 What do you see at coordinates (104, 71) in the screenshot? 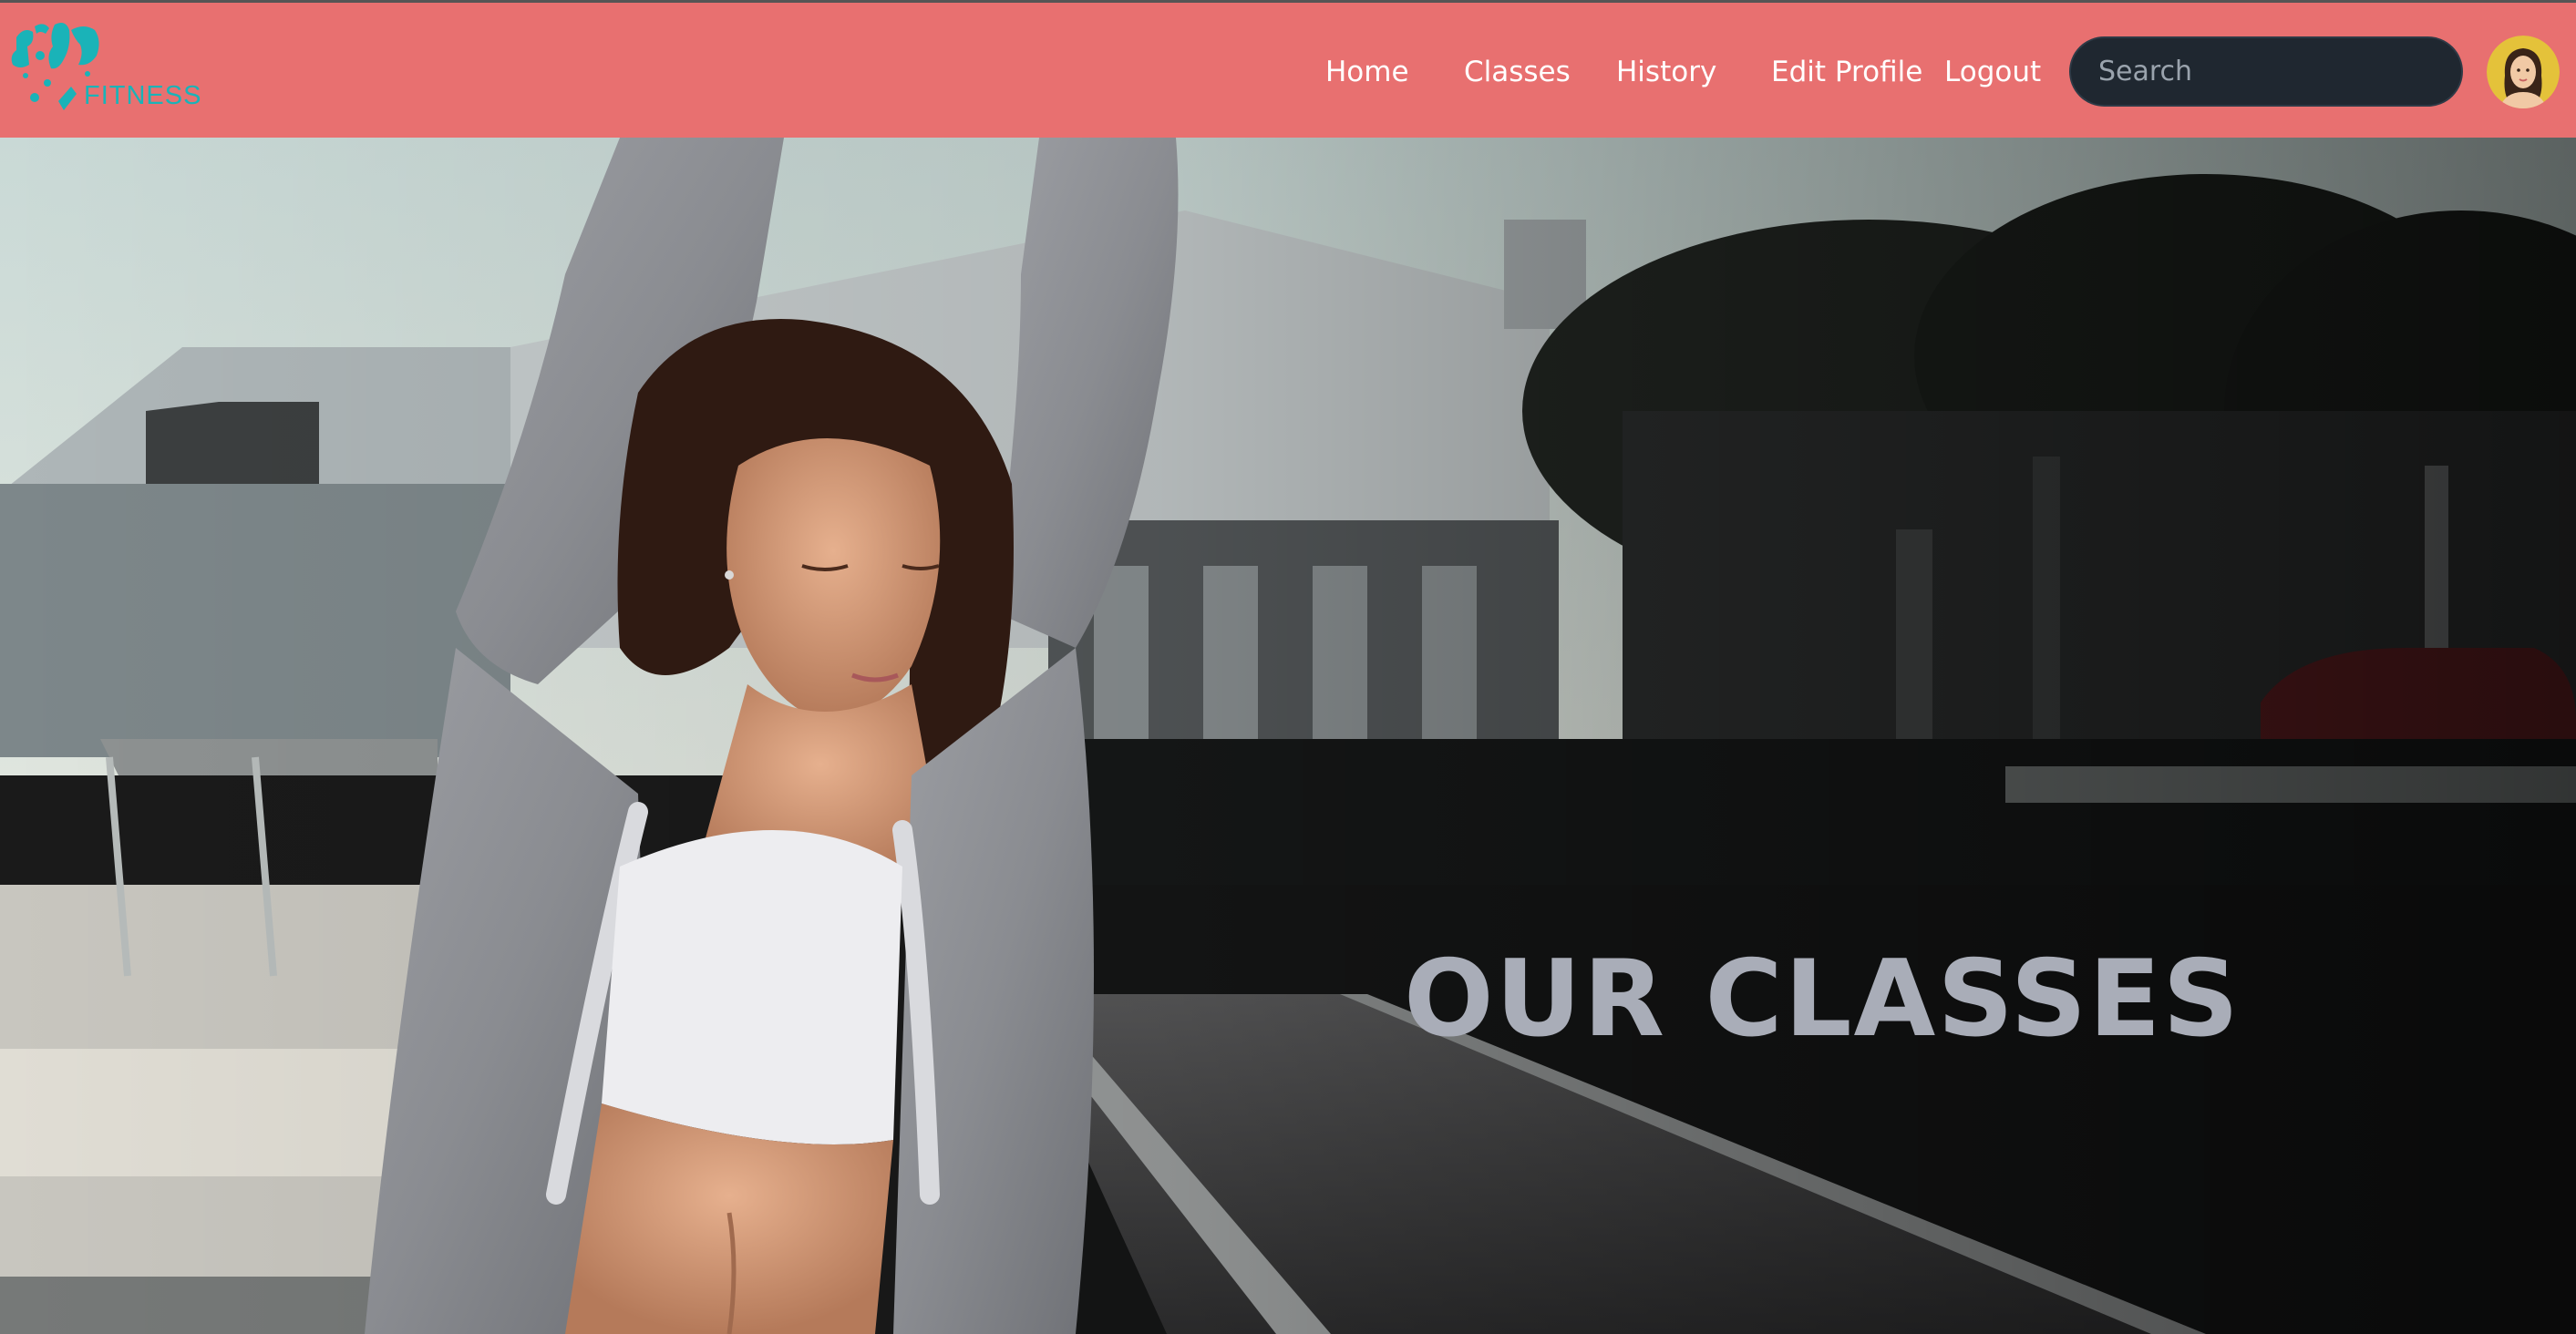
I see `brand-logo: FITNESS` at bounding box center [104, 71].